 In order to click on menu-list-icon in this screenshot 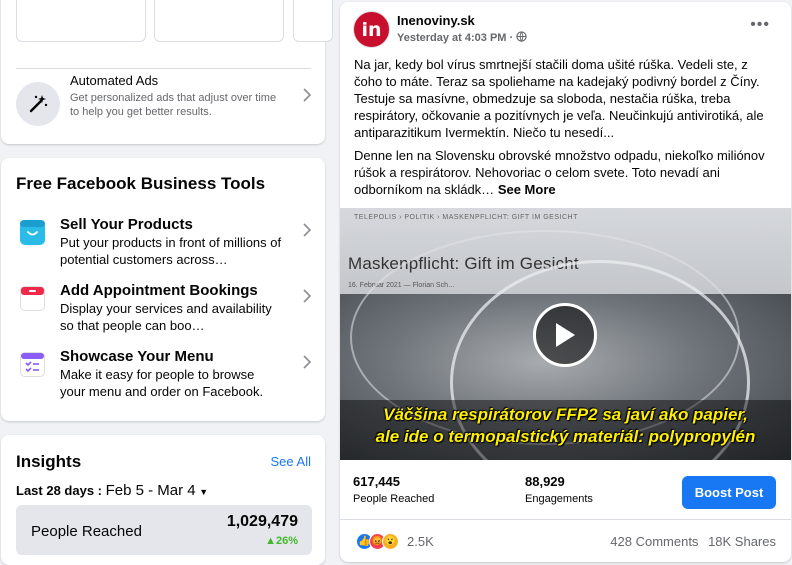, I will do `click(32, 364)`.